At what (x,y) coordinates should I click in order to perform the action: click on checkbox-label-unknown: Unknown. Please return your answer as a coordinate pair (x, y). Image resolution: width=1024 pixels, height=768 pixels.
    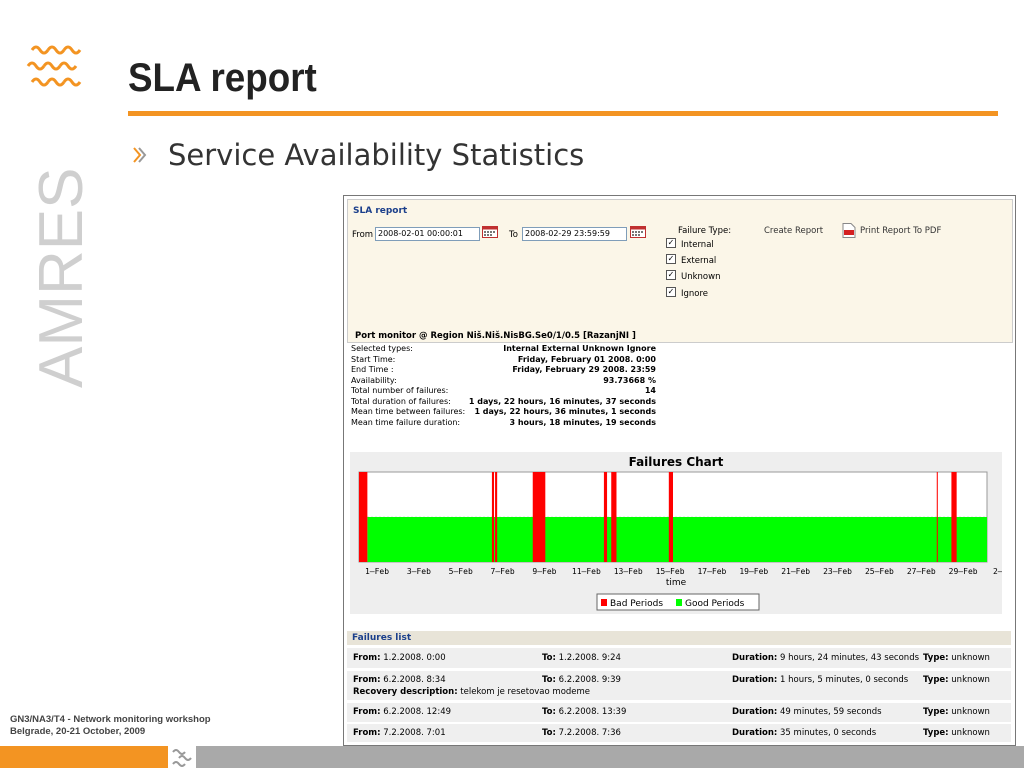
    Looking at the image, I should click on (701, 277).